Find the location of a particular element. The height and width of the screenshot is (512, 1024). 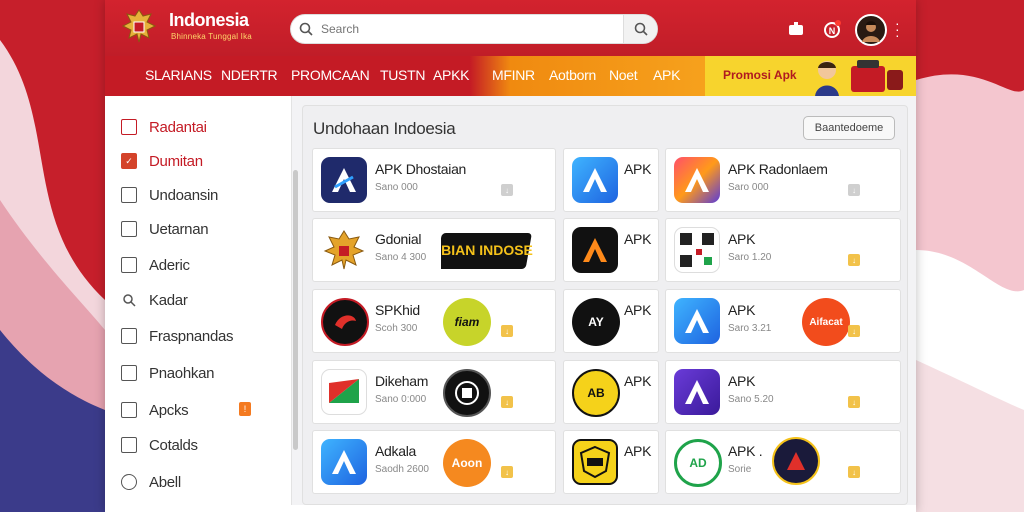

top-bar: Indonesia Bhinneka Tunggal Ika N ··· is located at coordinates (510, 28).